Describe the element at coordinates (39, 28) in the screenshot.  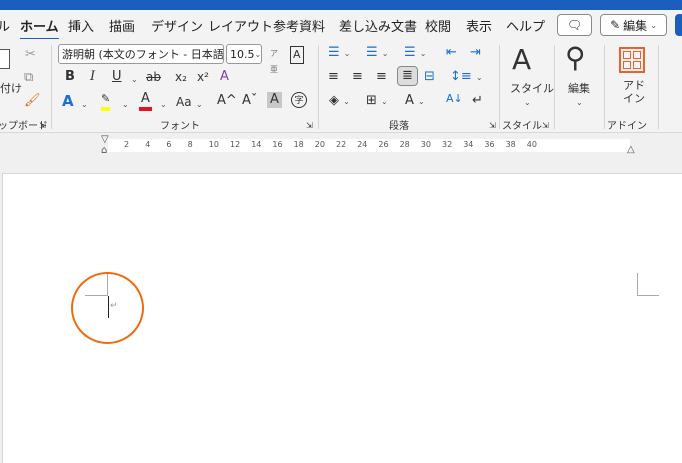
I see `tab-home: ホーム` at that location.